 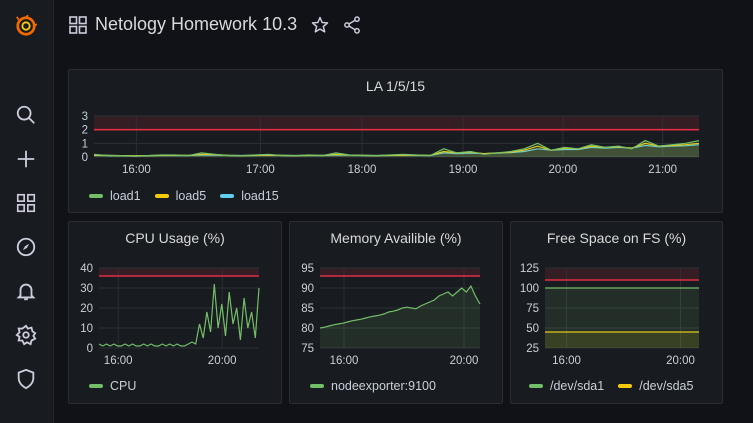 I want to click on y-tick-label: 30, so click(x=86, y=289).